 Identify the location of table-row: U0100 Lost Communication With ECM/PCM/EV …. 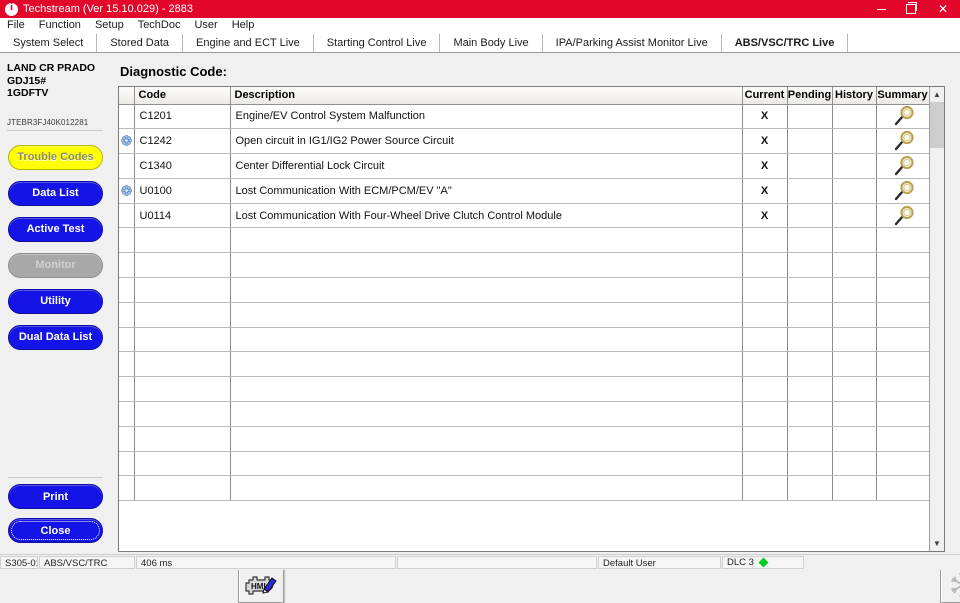
(524, 191).